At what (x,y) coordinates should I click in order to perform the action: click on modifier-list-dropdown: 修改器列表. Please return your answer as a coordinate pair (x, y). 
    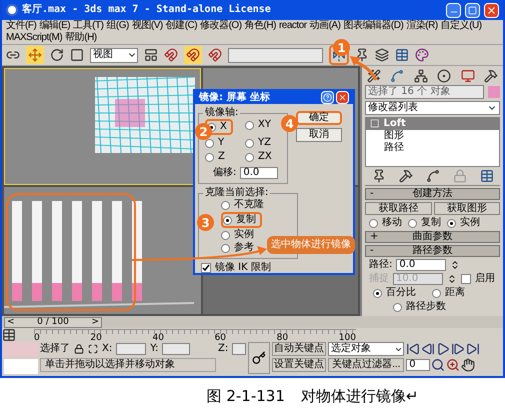
    Looking at the image, I should click on (432, 108).